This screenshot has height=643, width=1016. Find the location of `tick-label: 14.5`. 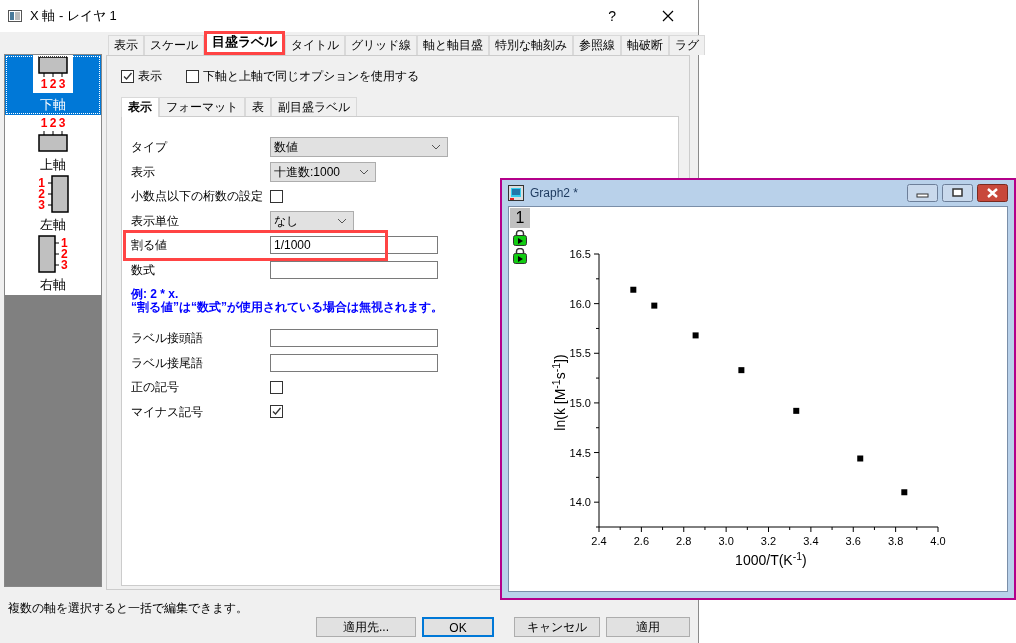

tick-label: 14.5 is located at coordinates (580, 452).